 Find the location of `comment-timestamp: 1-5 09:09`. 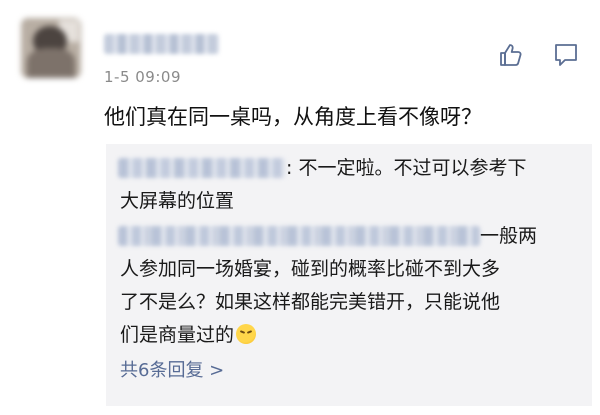

comment-timestamp: 1-5 09:09 is located at coordinates (142, 77).